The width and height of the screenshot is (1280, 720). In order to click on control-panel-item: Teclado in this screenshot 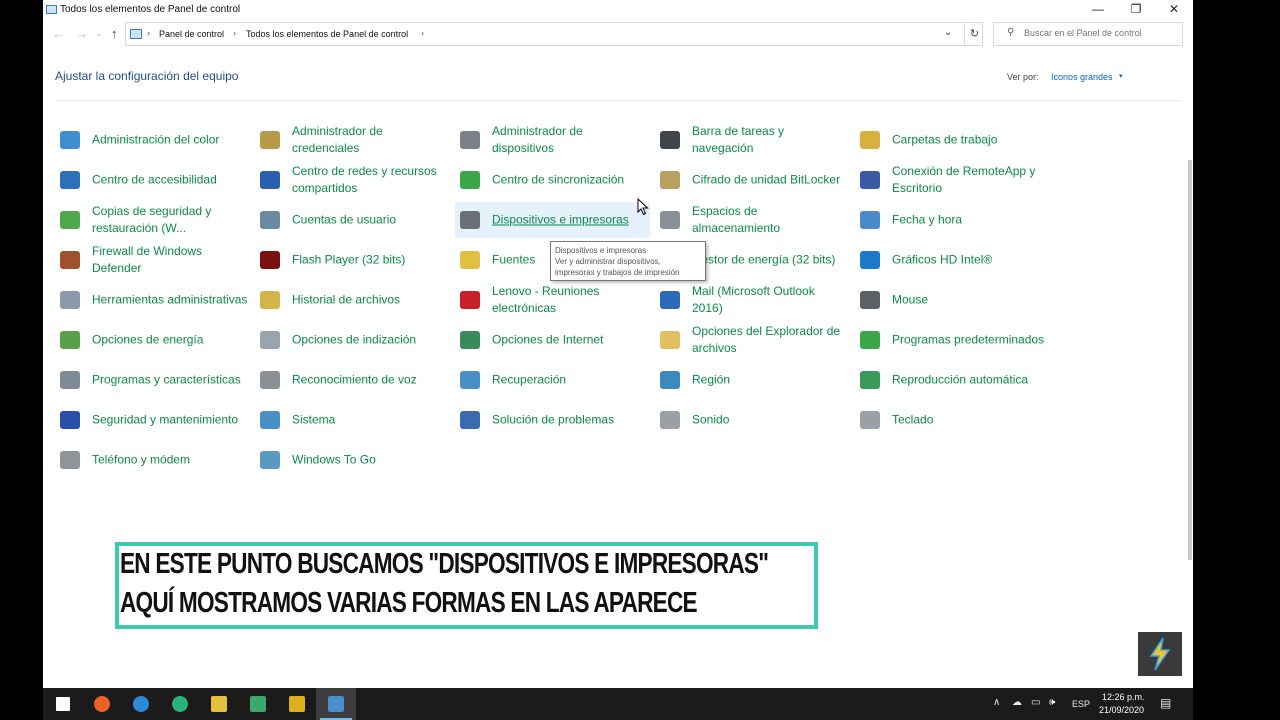, I will do `click(952, 420)`.